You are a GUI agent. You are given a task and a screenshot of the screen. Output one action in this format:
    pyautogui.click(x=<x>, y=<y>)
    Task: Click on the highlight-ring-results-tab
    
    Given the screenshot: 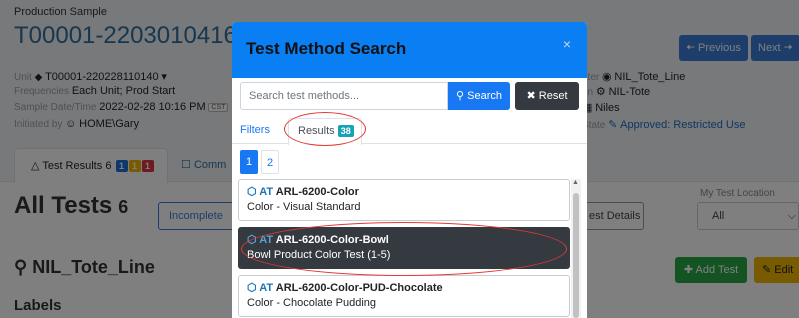 What is the action you would take?
    pyautogui.click(x=325, y=129)
    